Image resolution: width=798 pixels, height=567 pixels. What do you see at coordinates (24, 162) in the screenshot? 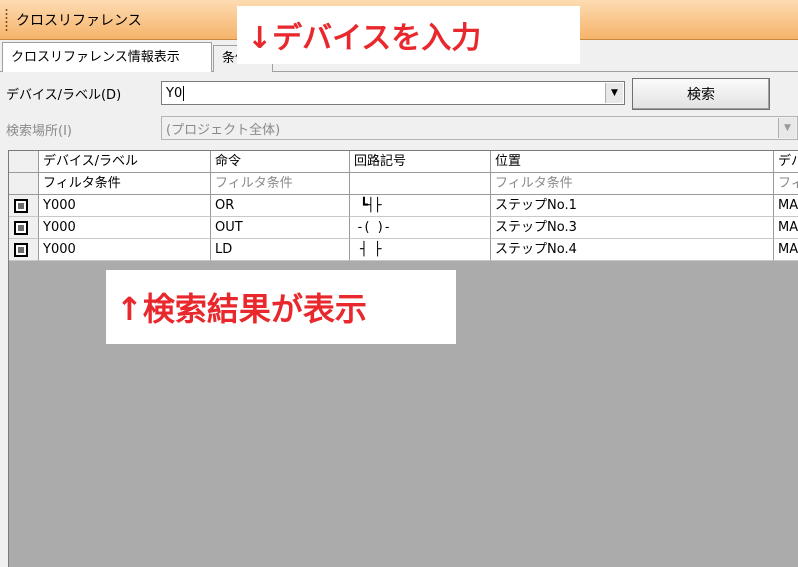
I see `header-corner` at bounding box center [24, 162].